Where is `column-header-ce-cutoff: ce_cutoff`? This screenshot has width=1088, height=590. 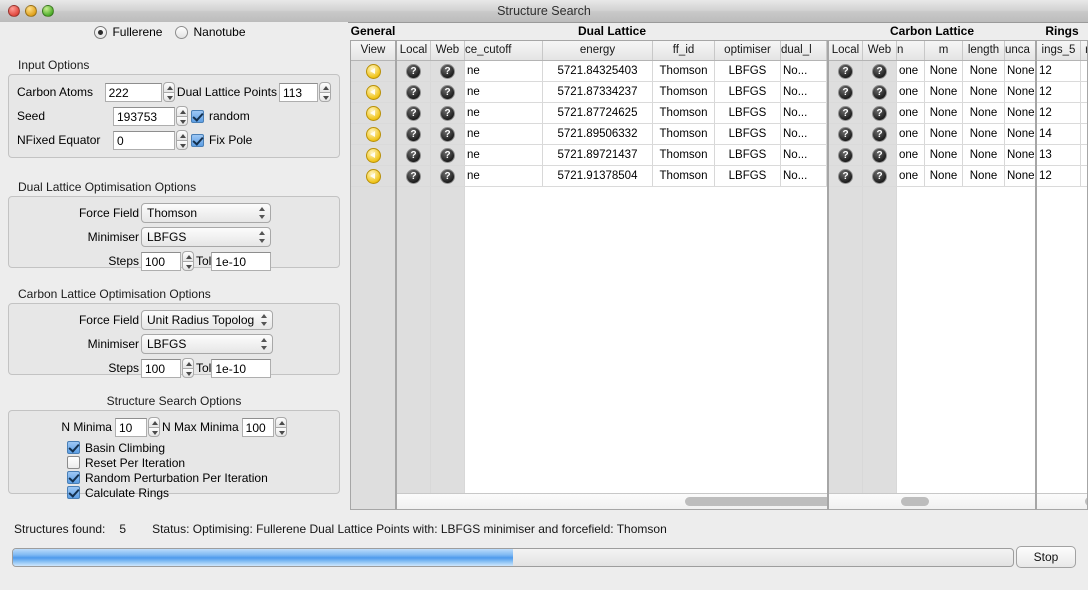
column-header-ce-cutoff: ce_cutoff is located at coordinates (504, 50).